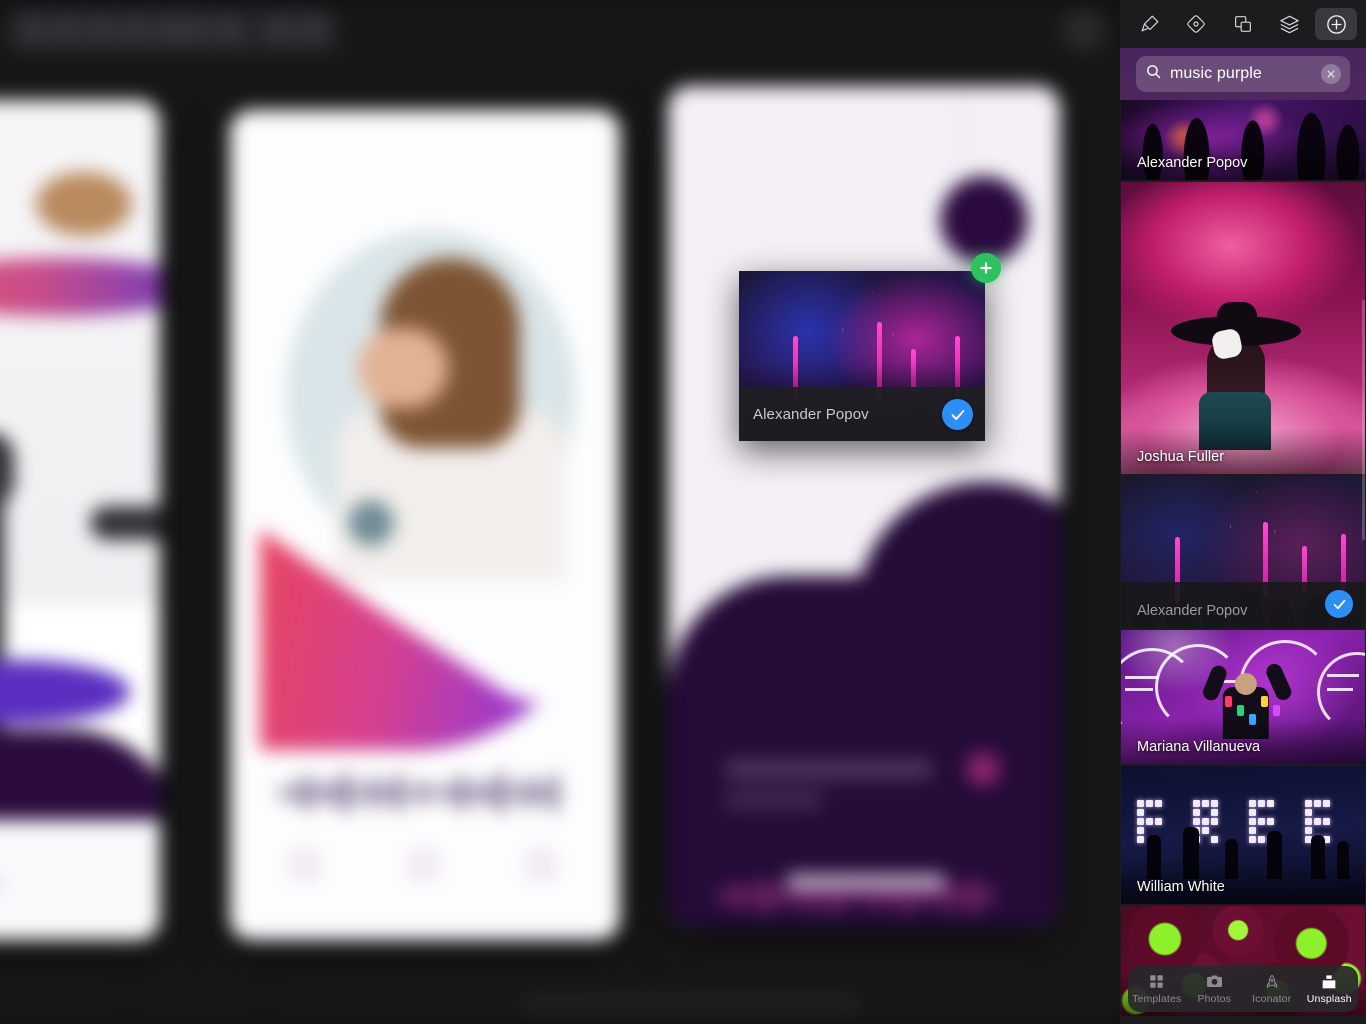 Image resolution: width=1366 pixels, height=1024 pixels. Describe the element at coordinates (403, 368) in the screenshot. I see `artboard-center-face` at that location.